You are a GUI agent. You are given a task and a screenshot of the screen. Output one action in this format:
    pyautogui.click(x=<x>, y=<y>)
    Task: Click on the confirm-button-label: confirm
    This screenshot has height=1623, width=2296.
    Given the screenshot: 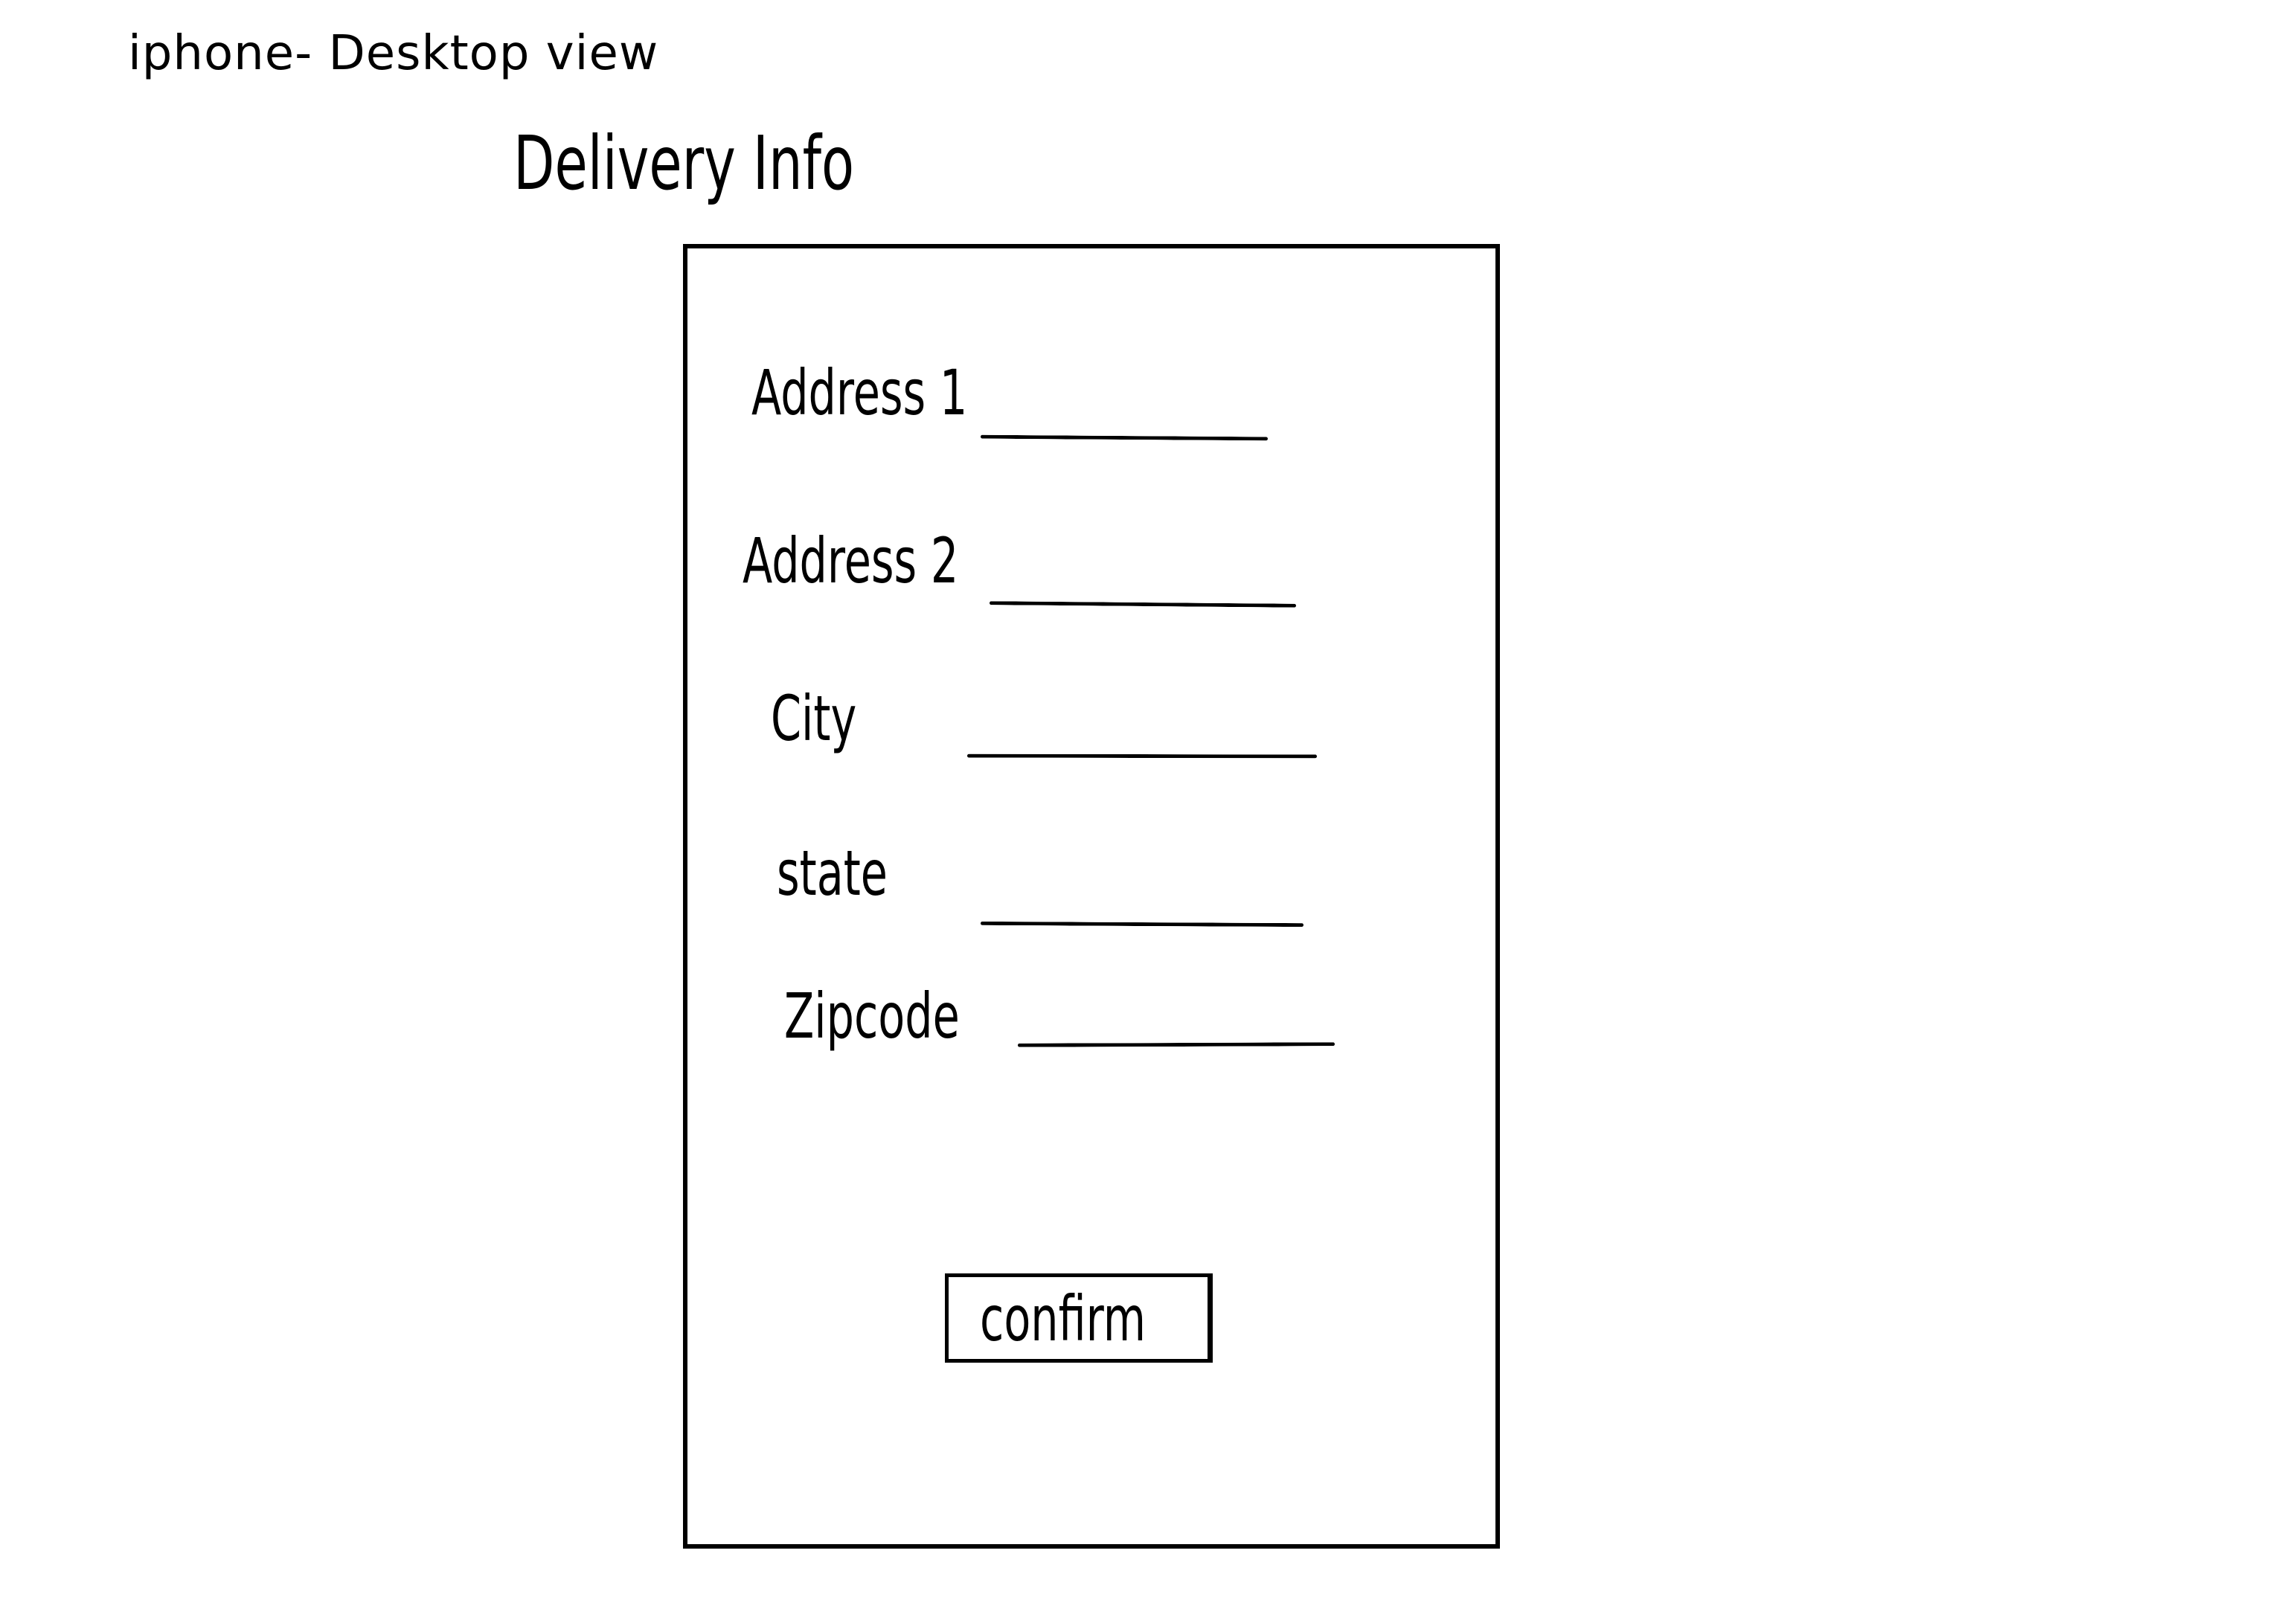 What is the action you would take?
    pyautogui.click(x=1063, y=1319)
    